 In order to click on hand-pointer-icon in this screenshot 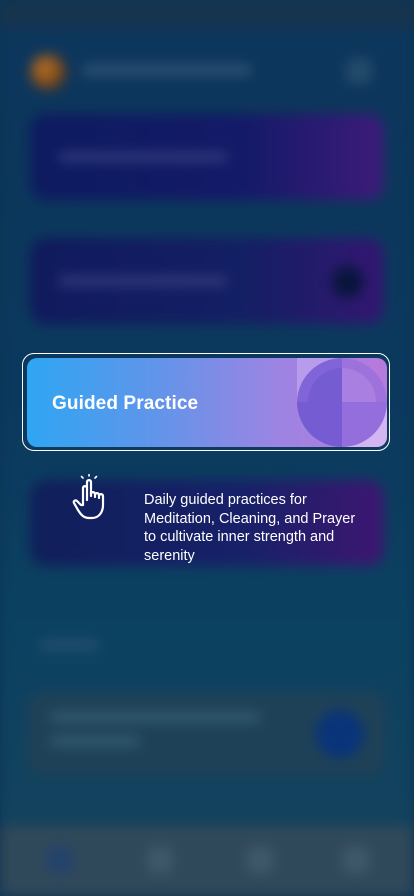, I will do `click(88, 497)`.